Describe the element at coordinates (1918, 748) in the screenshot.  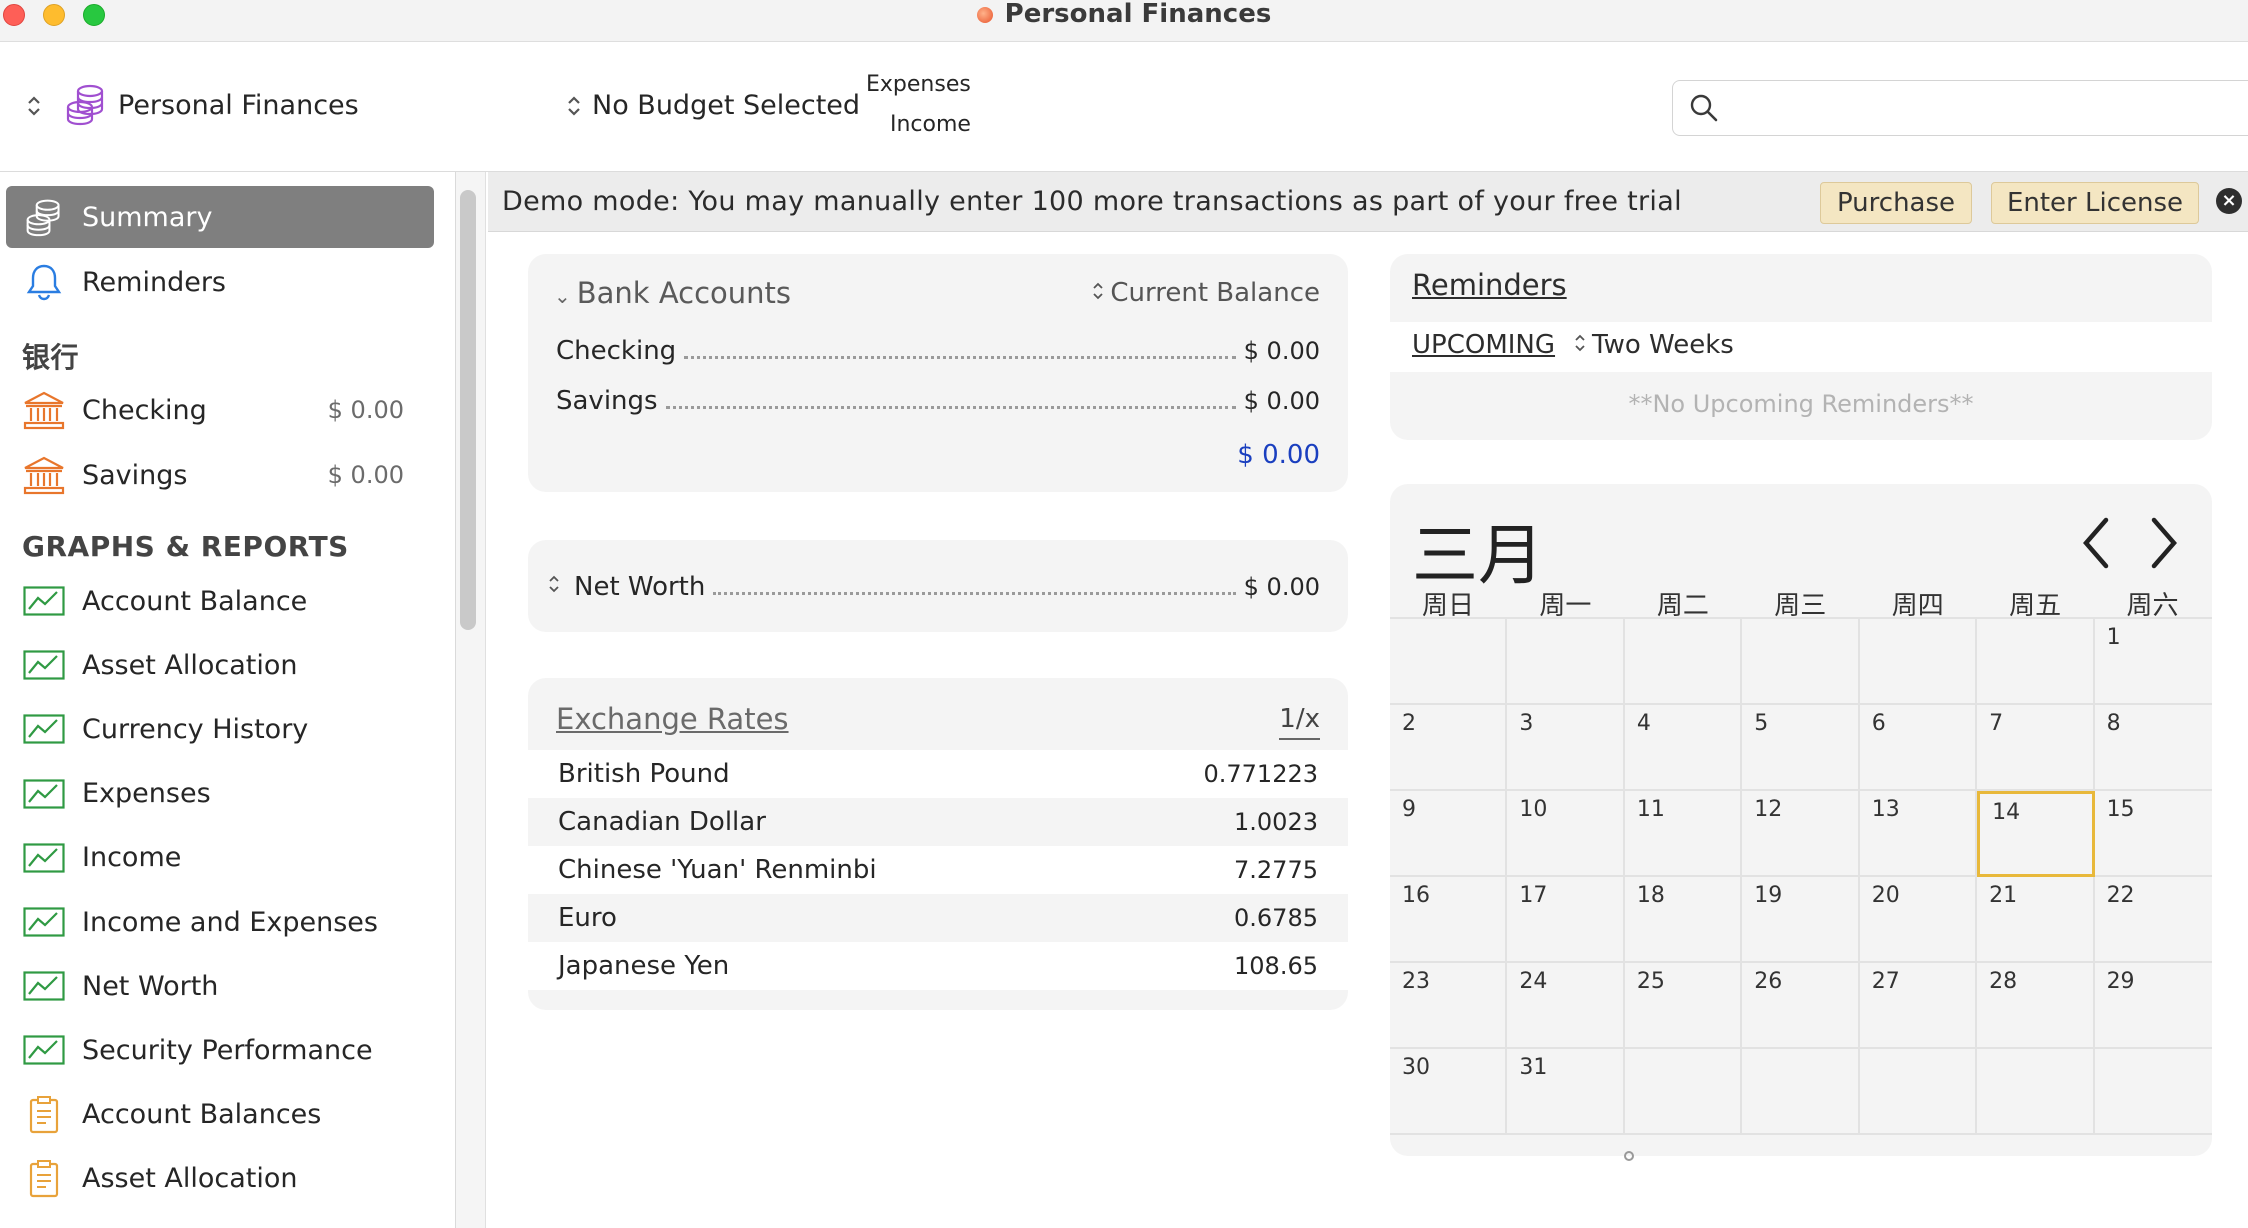
I see `calendar-day: 6` at that location.